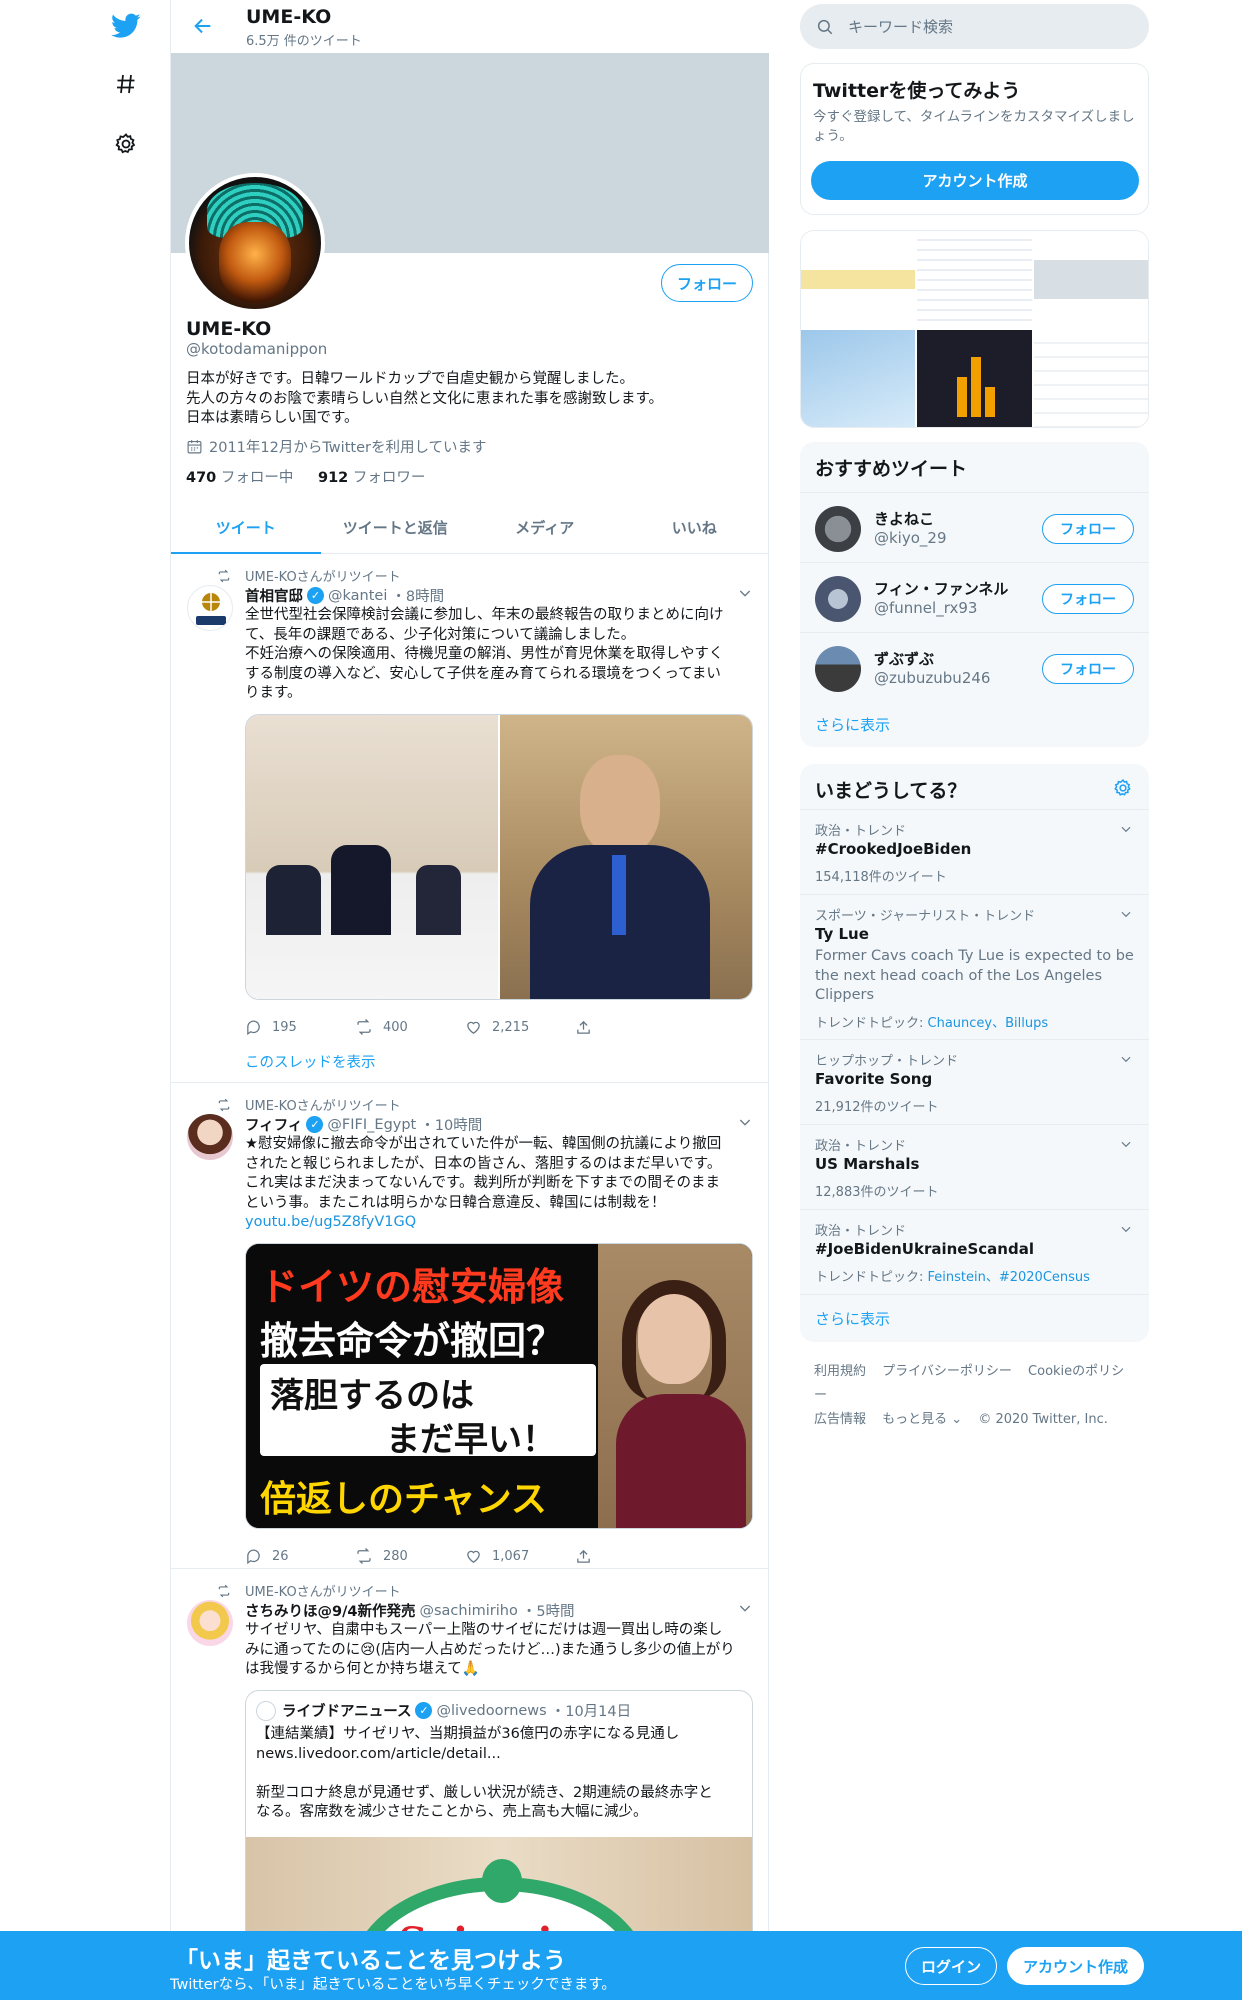  I want to click on recommended-account: フィン・ファンネル @funnel_rx93 フォロー, so click(974, 597).